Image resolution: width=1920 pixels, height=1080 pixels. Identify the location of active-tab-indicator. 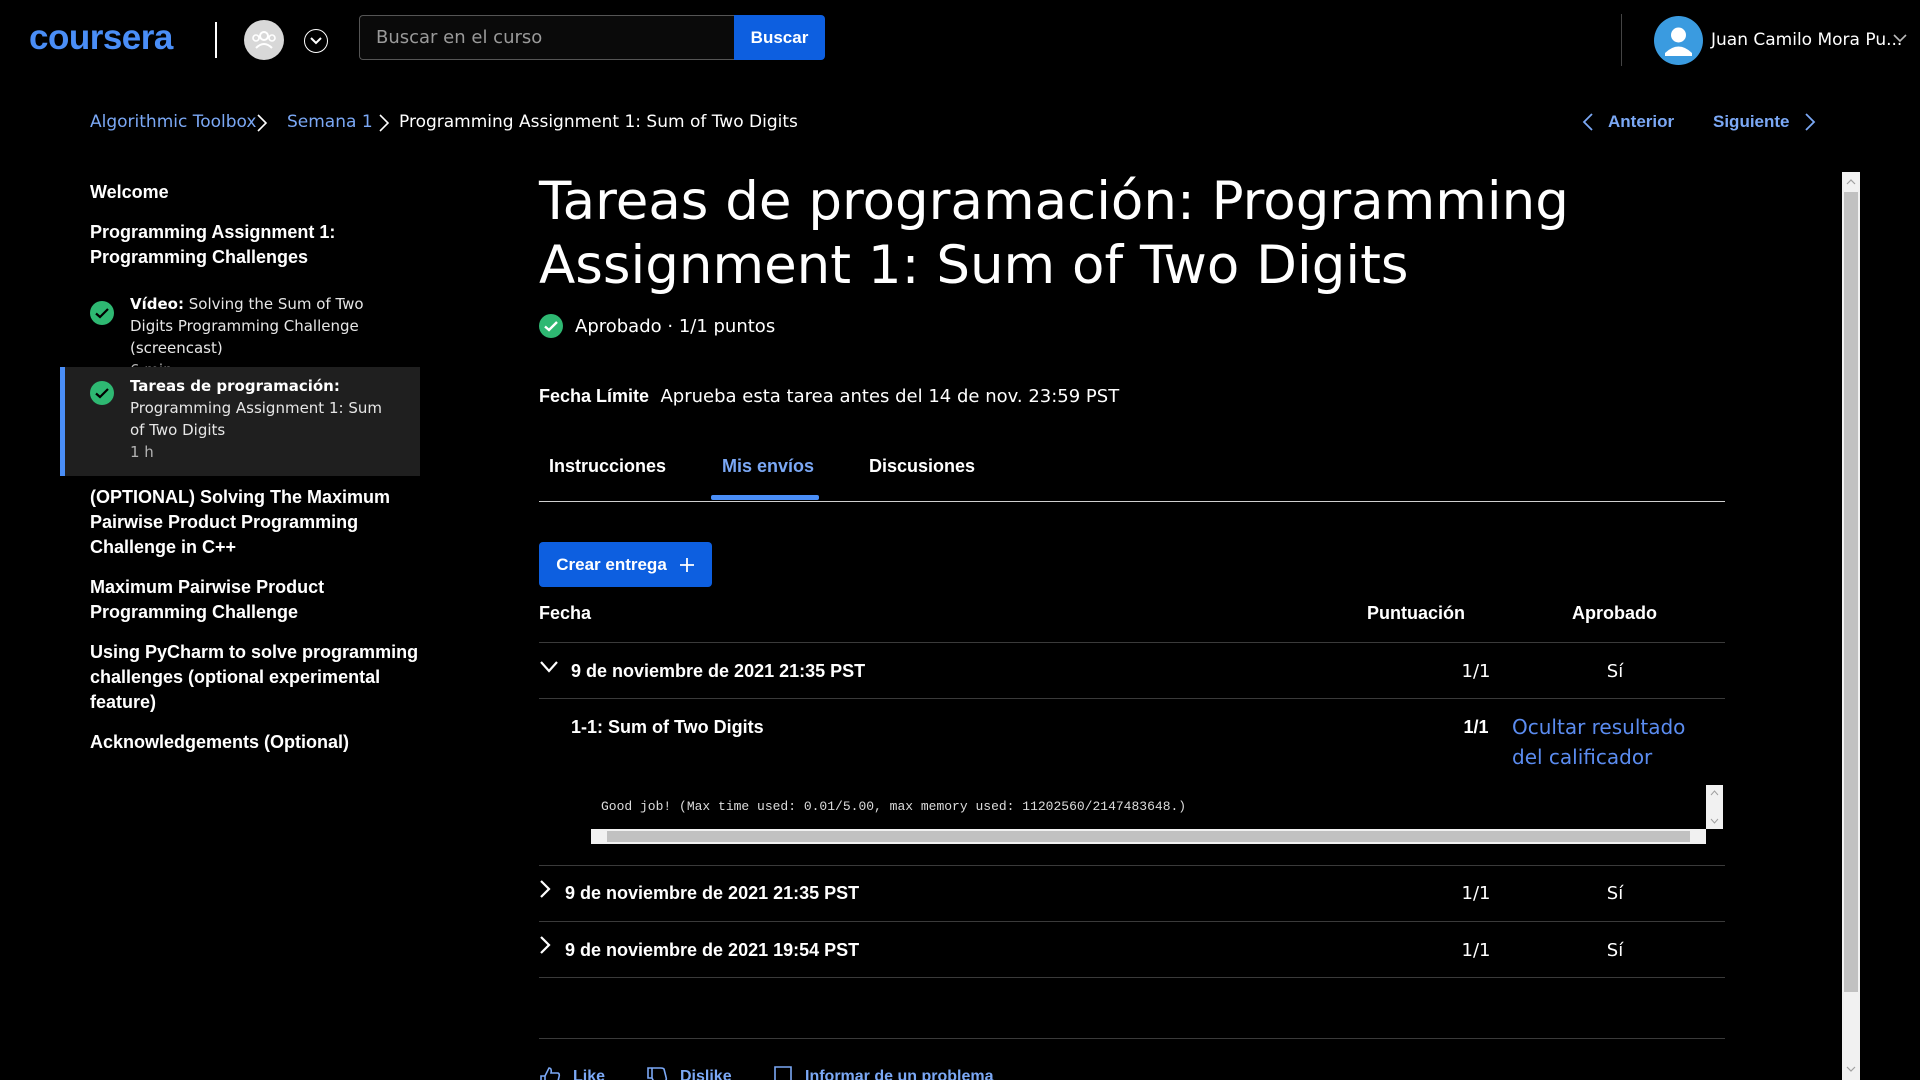
(765, 497).